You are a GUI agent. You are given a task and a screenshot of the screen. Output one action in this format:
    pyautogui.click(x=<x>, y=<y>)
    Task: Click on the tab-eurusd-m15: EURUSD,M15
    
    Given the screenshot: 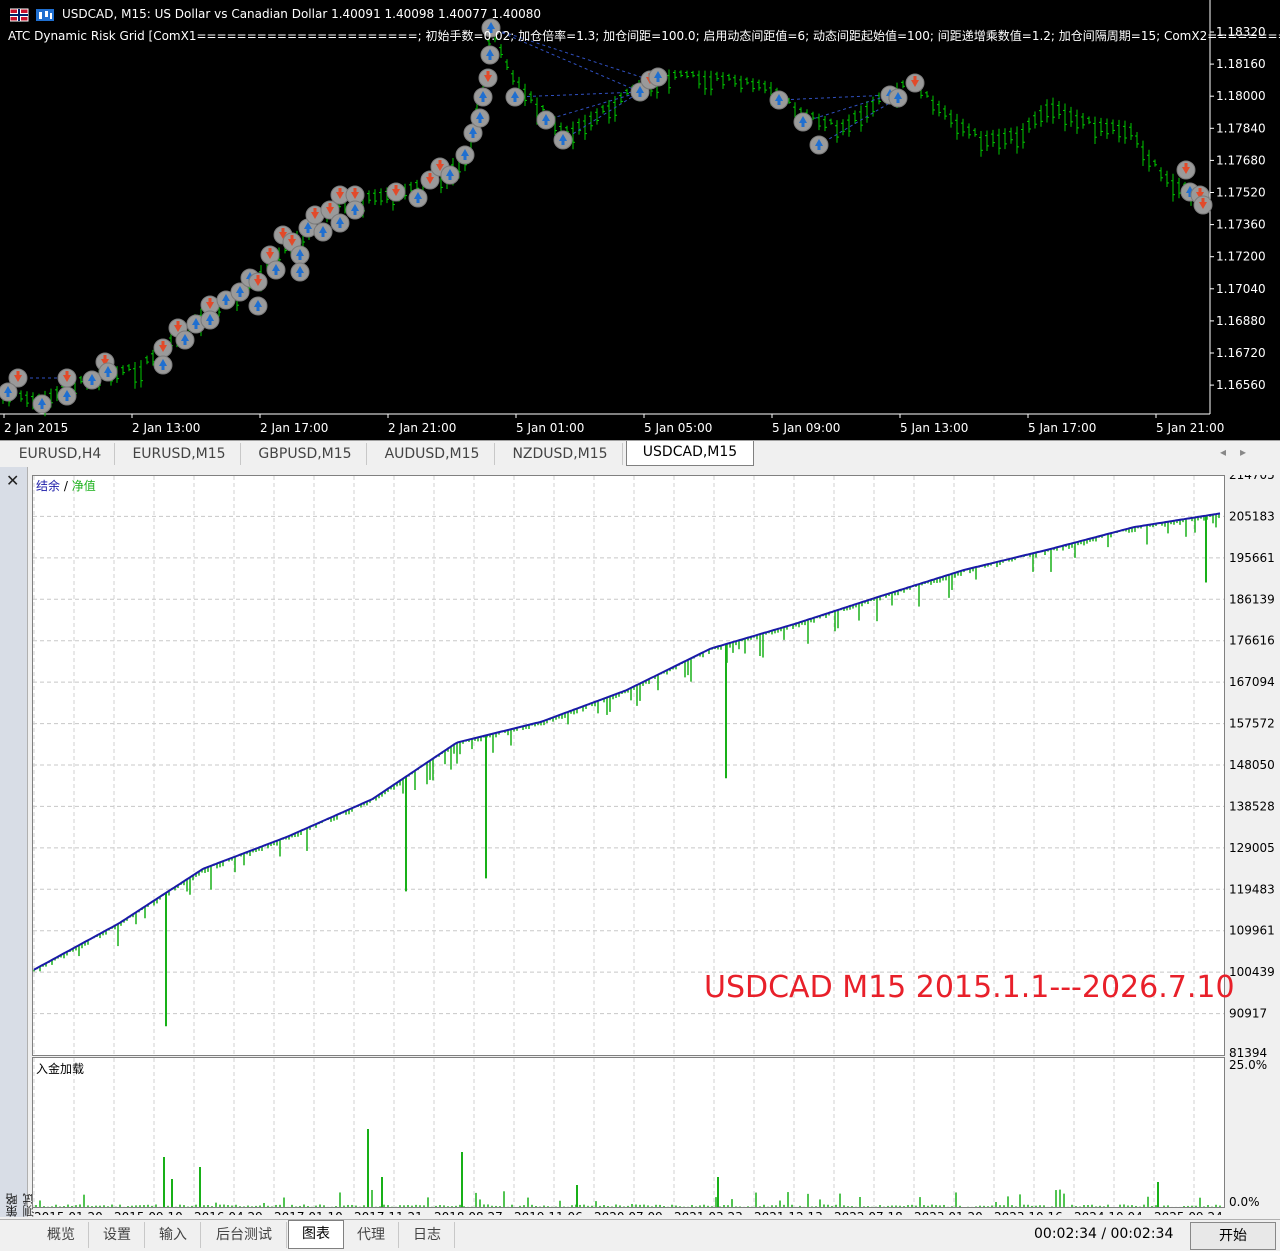 What is the action you would take?
    pyautogui.click(x=179, y=454)
    